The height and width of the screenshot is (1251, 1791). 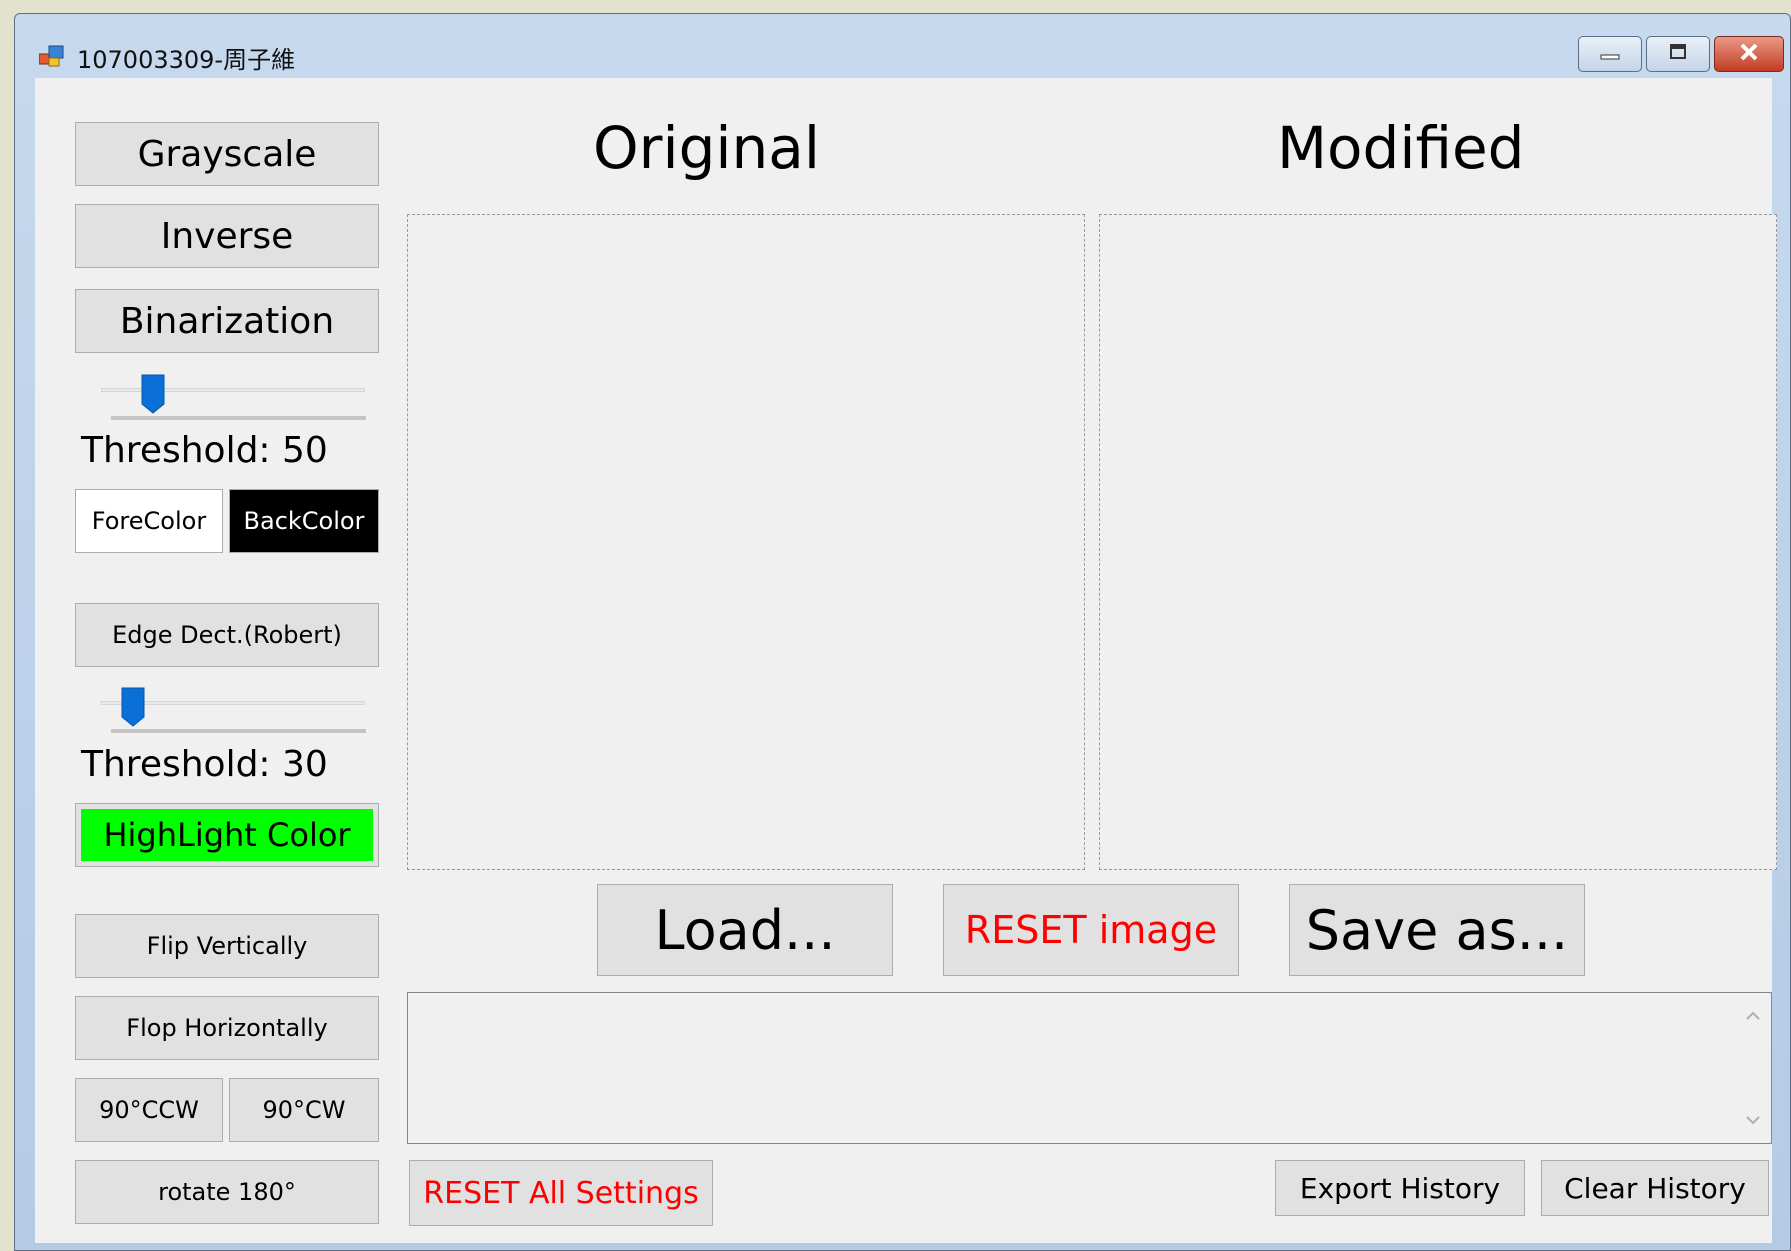 What do you see at coordinates (227, 1028) in the screenshot?
I see `flop-horizontally-button: Flop Horizontally` at bounding box center [227, 1028].